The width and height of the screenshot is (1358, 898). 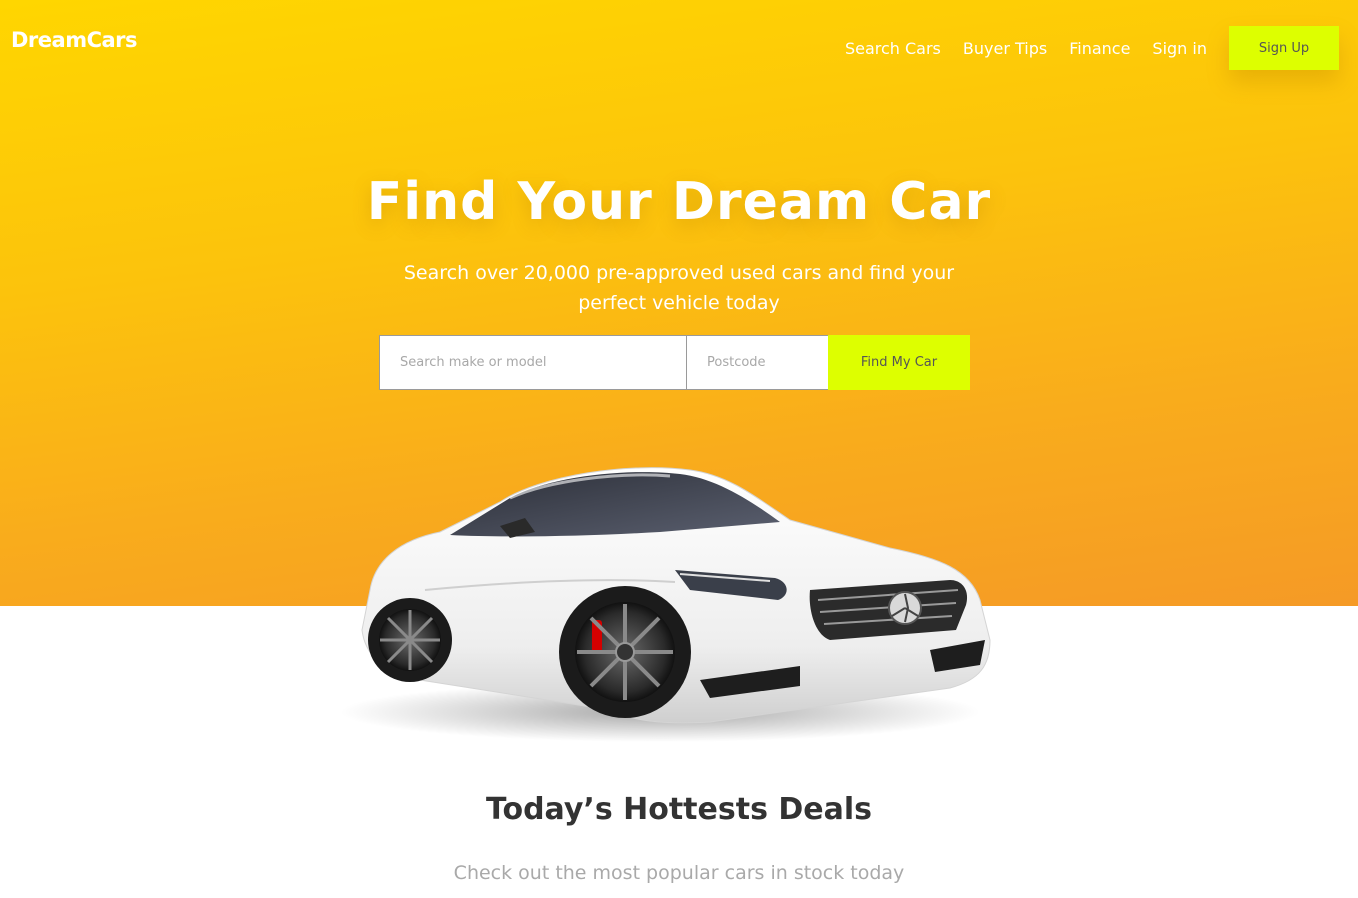 What do you see at coordinates (899, 362) in the screenshot?
I see `find-my-car-button: Find My Car` at bounding box center [899, 362].